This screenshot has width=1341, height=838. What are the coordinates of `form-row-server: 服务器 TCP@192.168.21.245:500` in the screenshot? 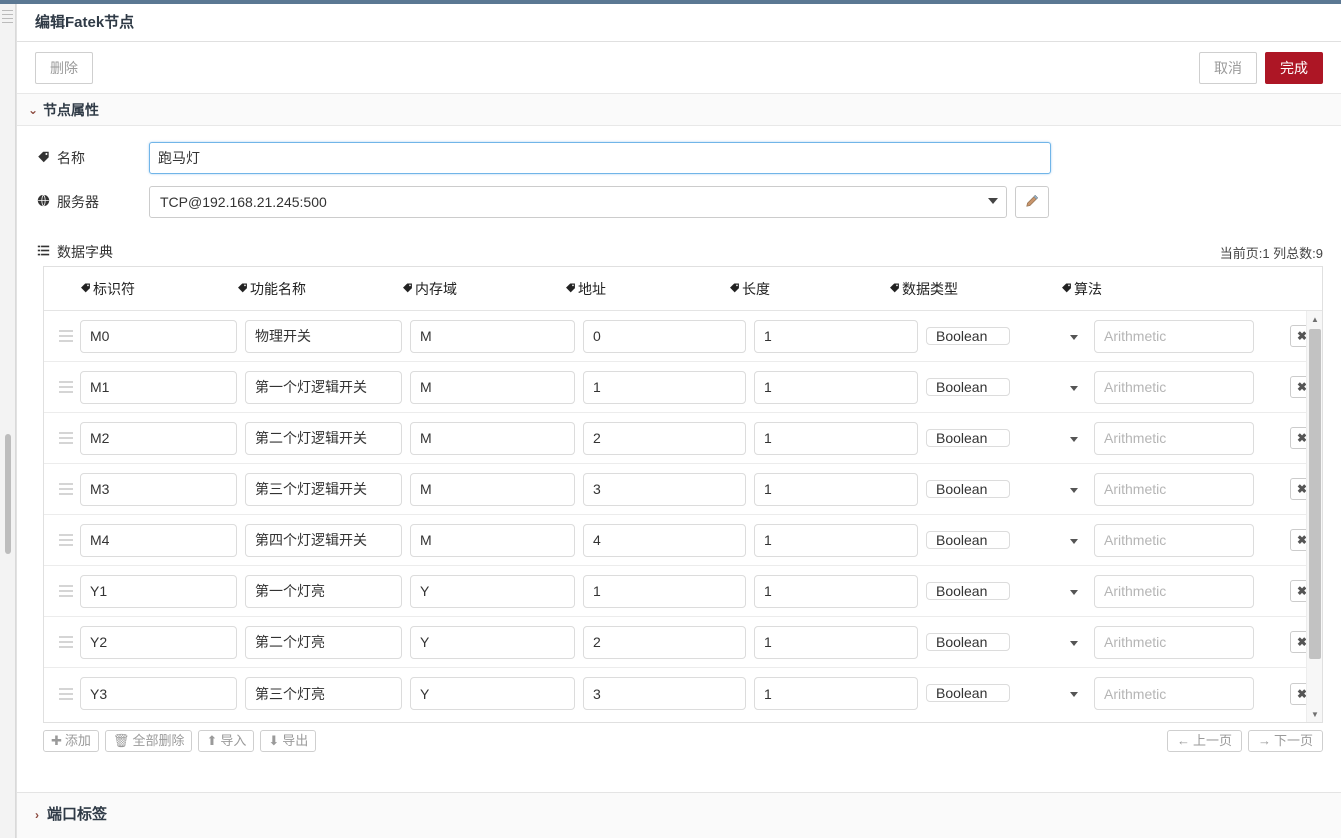 It's located at (679, 202).